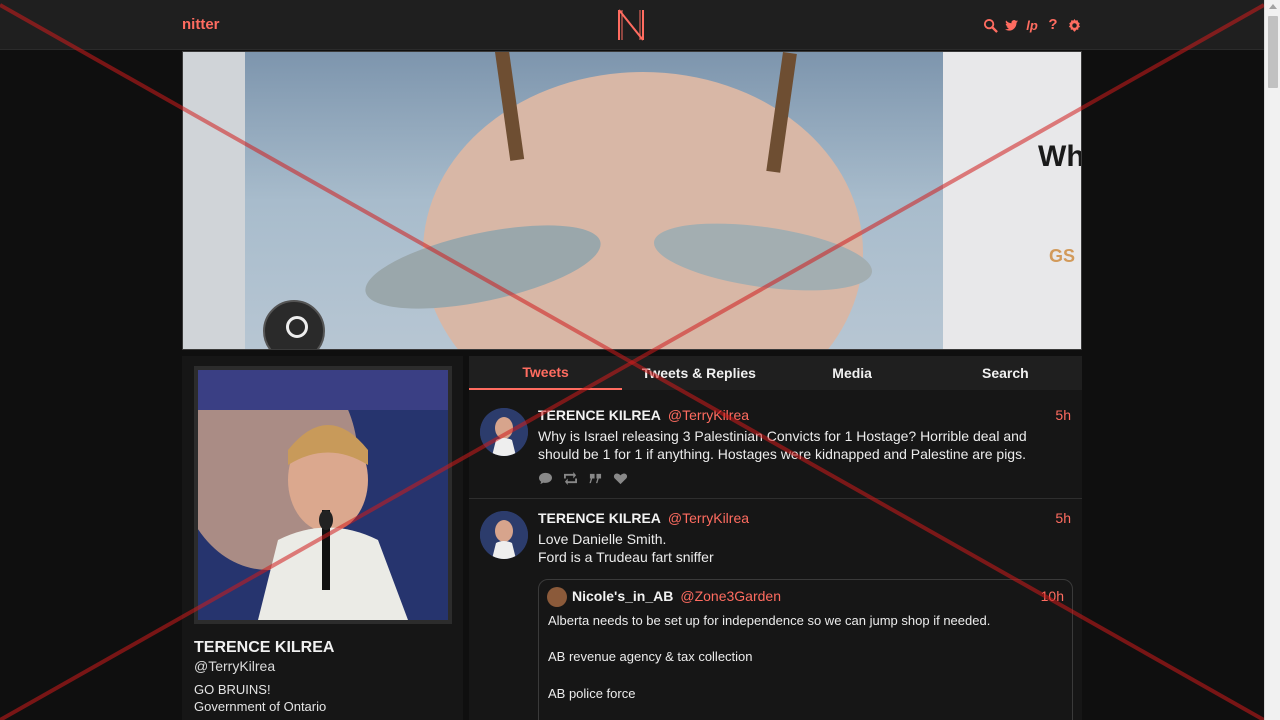 Image resolution: width=1280 pixels, height=720 pixels. Describe the element at coordinates (620, 481) in the screenshot. I see `heart-icon` at that location.